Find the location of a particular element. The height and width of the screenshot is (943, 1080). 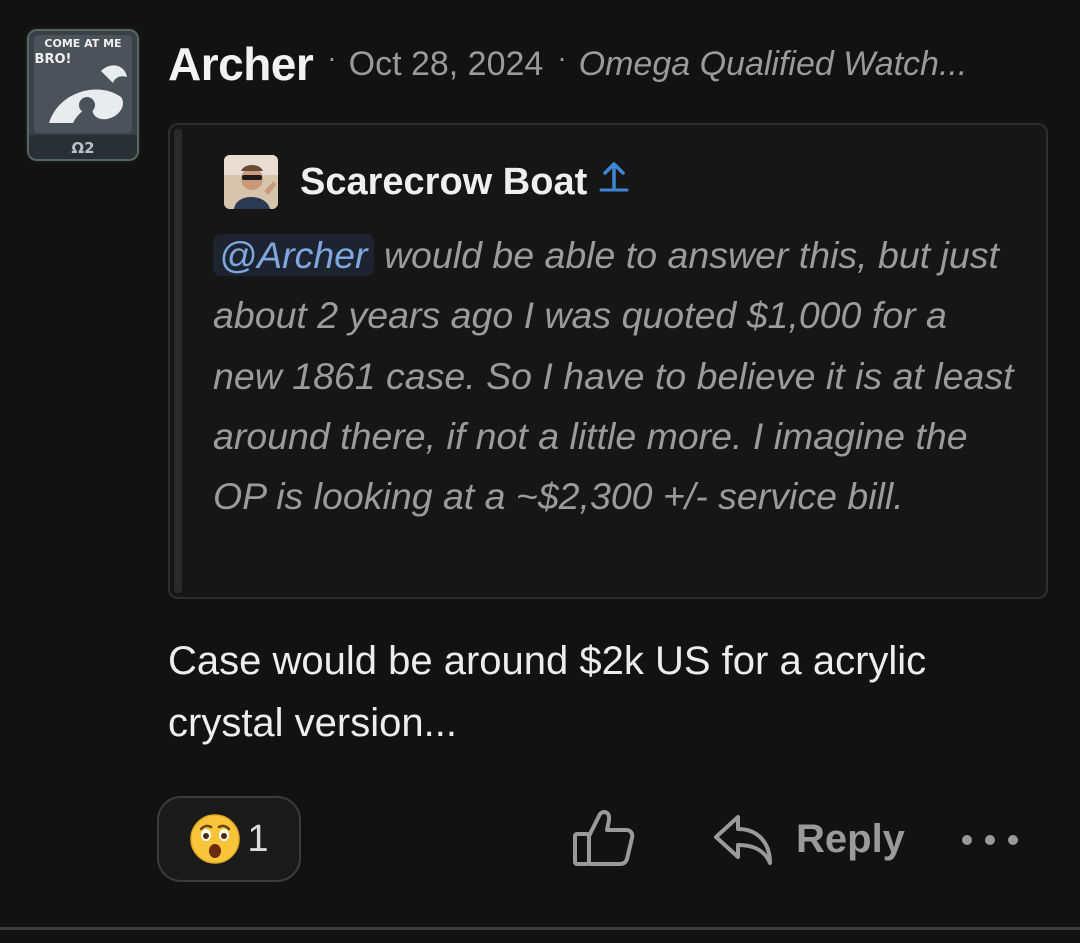

like-button is located at coordinates (603, 838).